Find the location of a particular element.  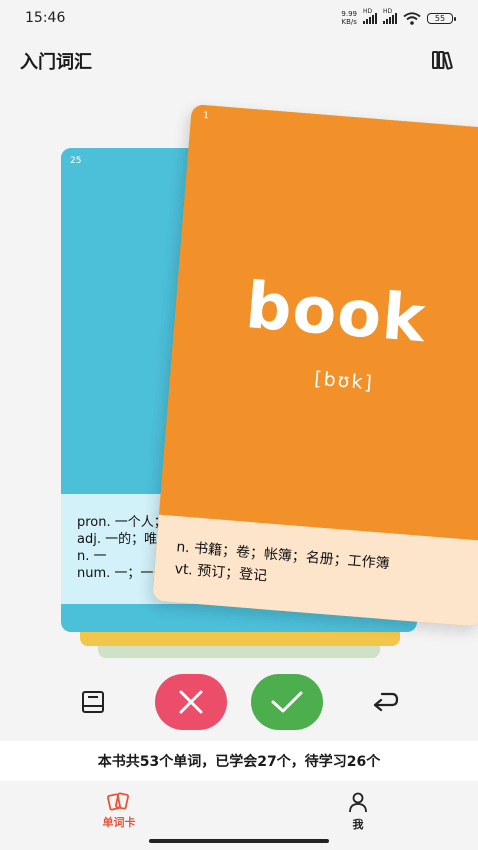

card-phonetic: [bʊk] is located at coordinates (344, 381).